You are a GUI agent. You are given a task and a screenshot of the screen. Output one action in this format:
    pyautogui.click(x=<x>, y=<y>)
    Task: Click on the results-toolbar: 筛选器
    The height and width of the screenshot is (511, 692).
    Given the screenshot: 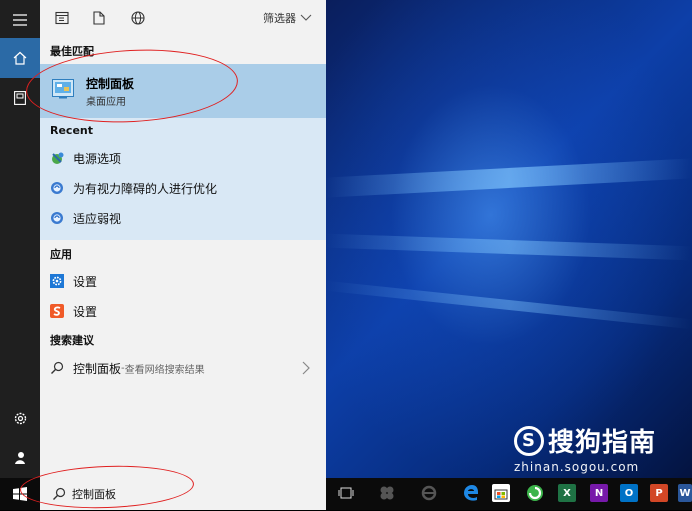 What is the action you would take?
    pyautogui.click(x=183, y=18)
    